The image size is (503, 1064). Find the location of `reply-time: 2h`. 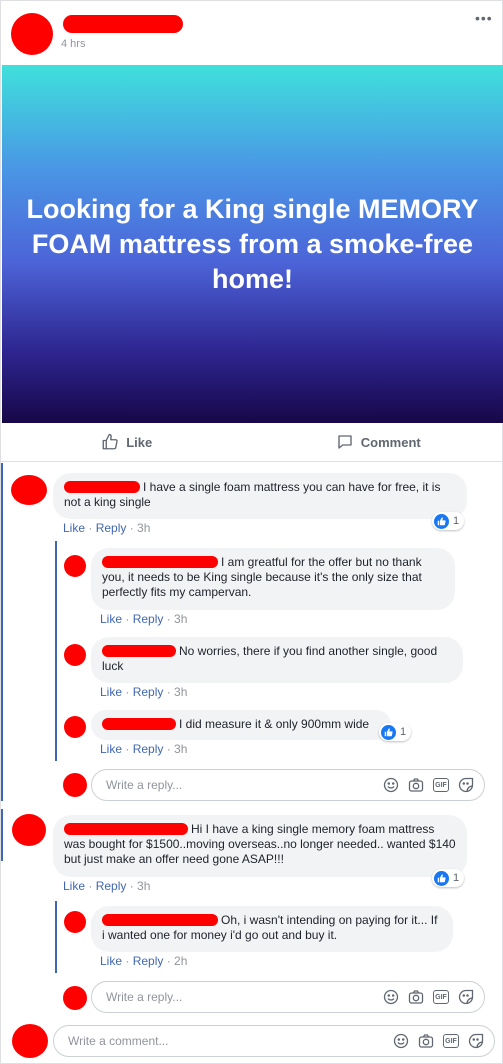

reply-time: 2h is located at coordinates (180, 961).